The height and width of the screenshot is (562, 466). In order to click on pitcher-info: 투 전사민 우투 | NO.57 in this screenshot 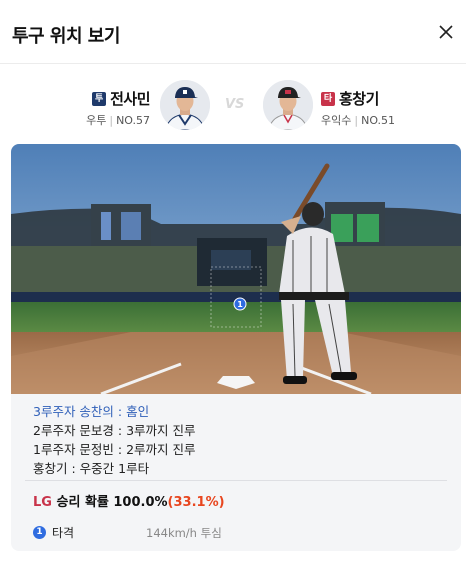, I will do `click(118, 108)`.